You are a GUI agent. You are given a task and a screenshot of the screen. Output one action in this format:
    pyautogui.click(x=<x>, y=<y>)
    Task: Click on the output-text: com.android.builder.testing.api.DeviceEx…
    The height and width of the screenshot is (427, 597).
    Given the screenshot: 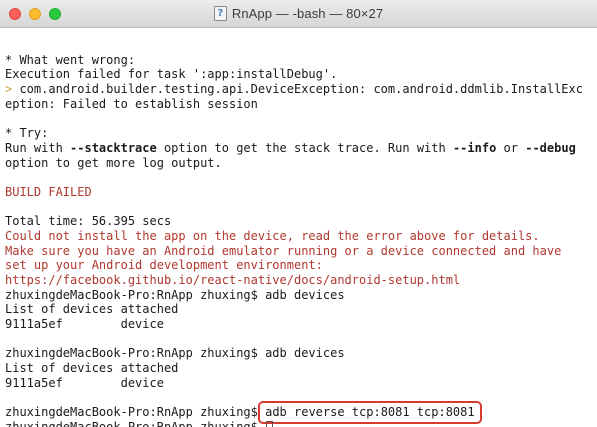 What is the action you would take?
    pyautogui.click(x=301, y=89)
    